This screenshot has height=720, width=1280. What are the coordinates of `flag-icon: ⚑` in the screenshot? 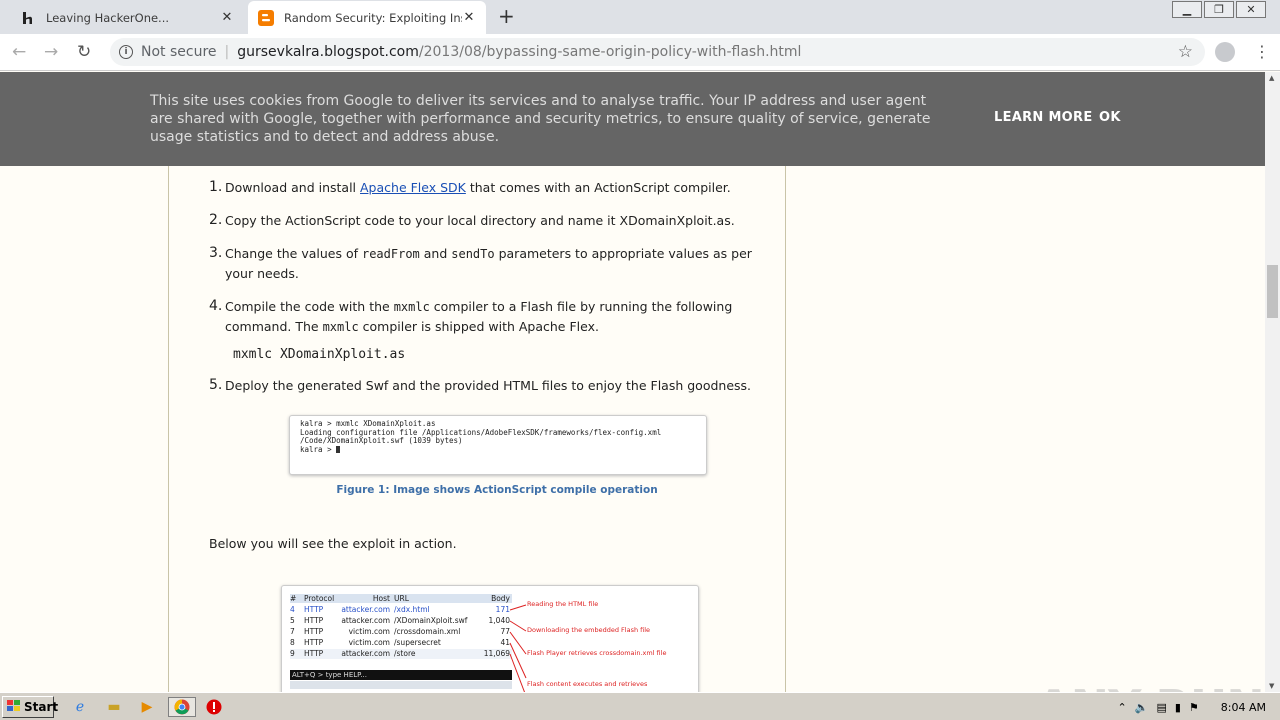 It's located at (1194, 707).